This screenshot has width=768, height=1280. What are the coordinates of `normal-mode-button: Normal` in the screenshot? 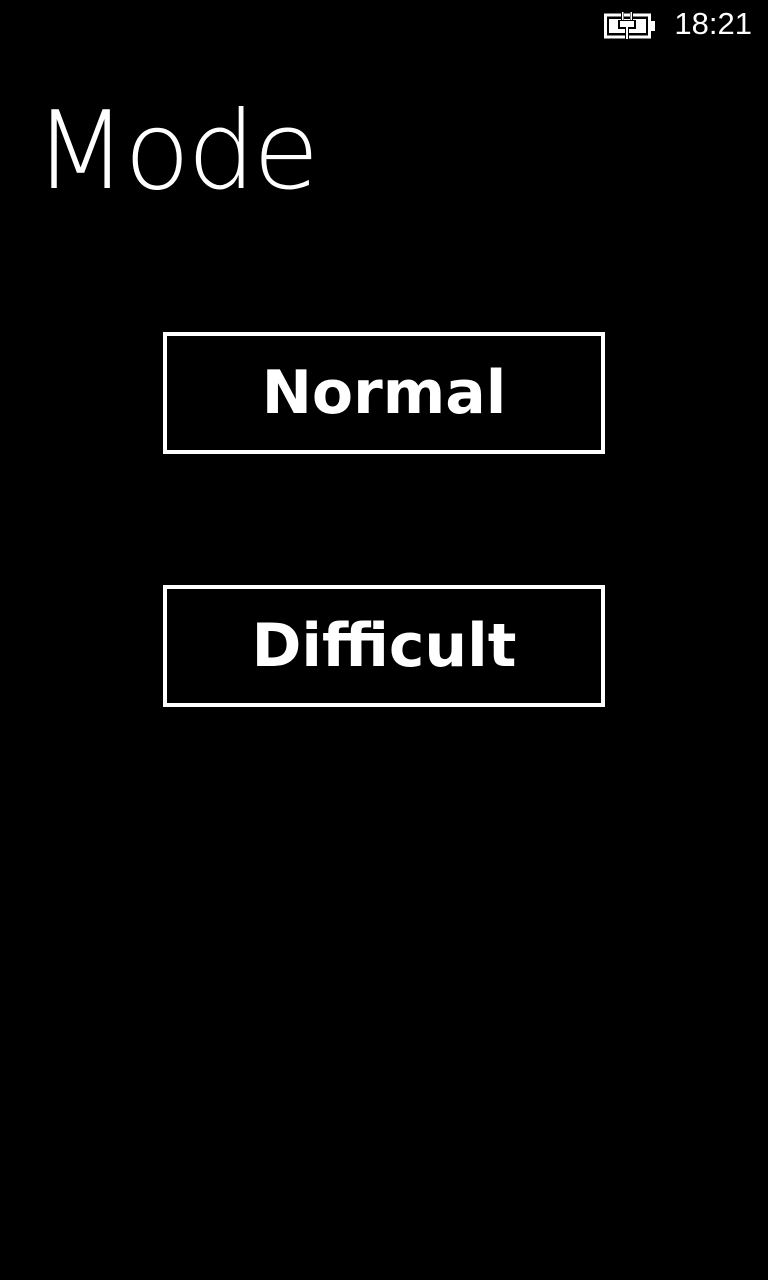 It's located at (384, 393).